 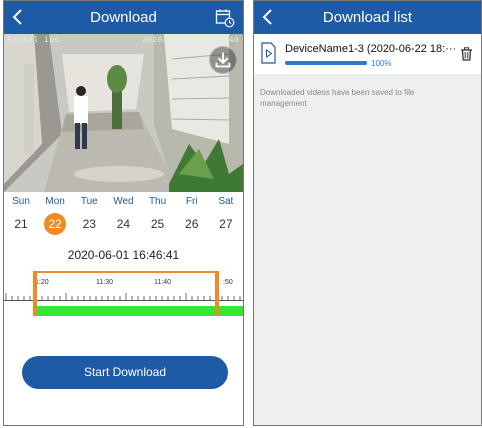 I want to click on week-date: 23, so click(x=89, y=224).